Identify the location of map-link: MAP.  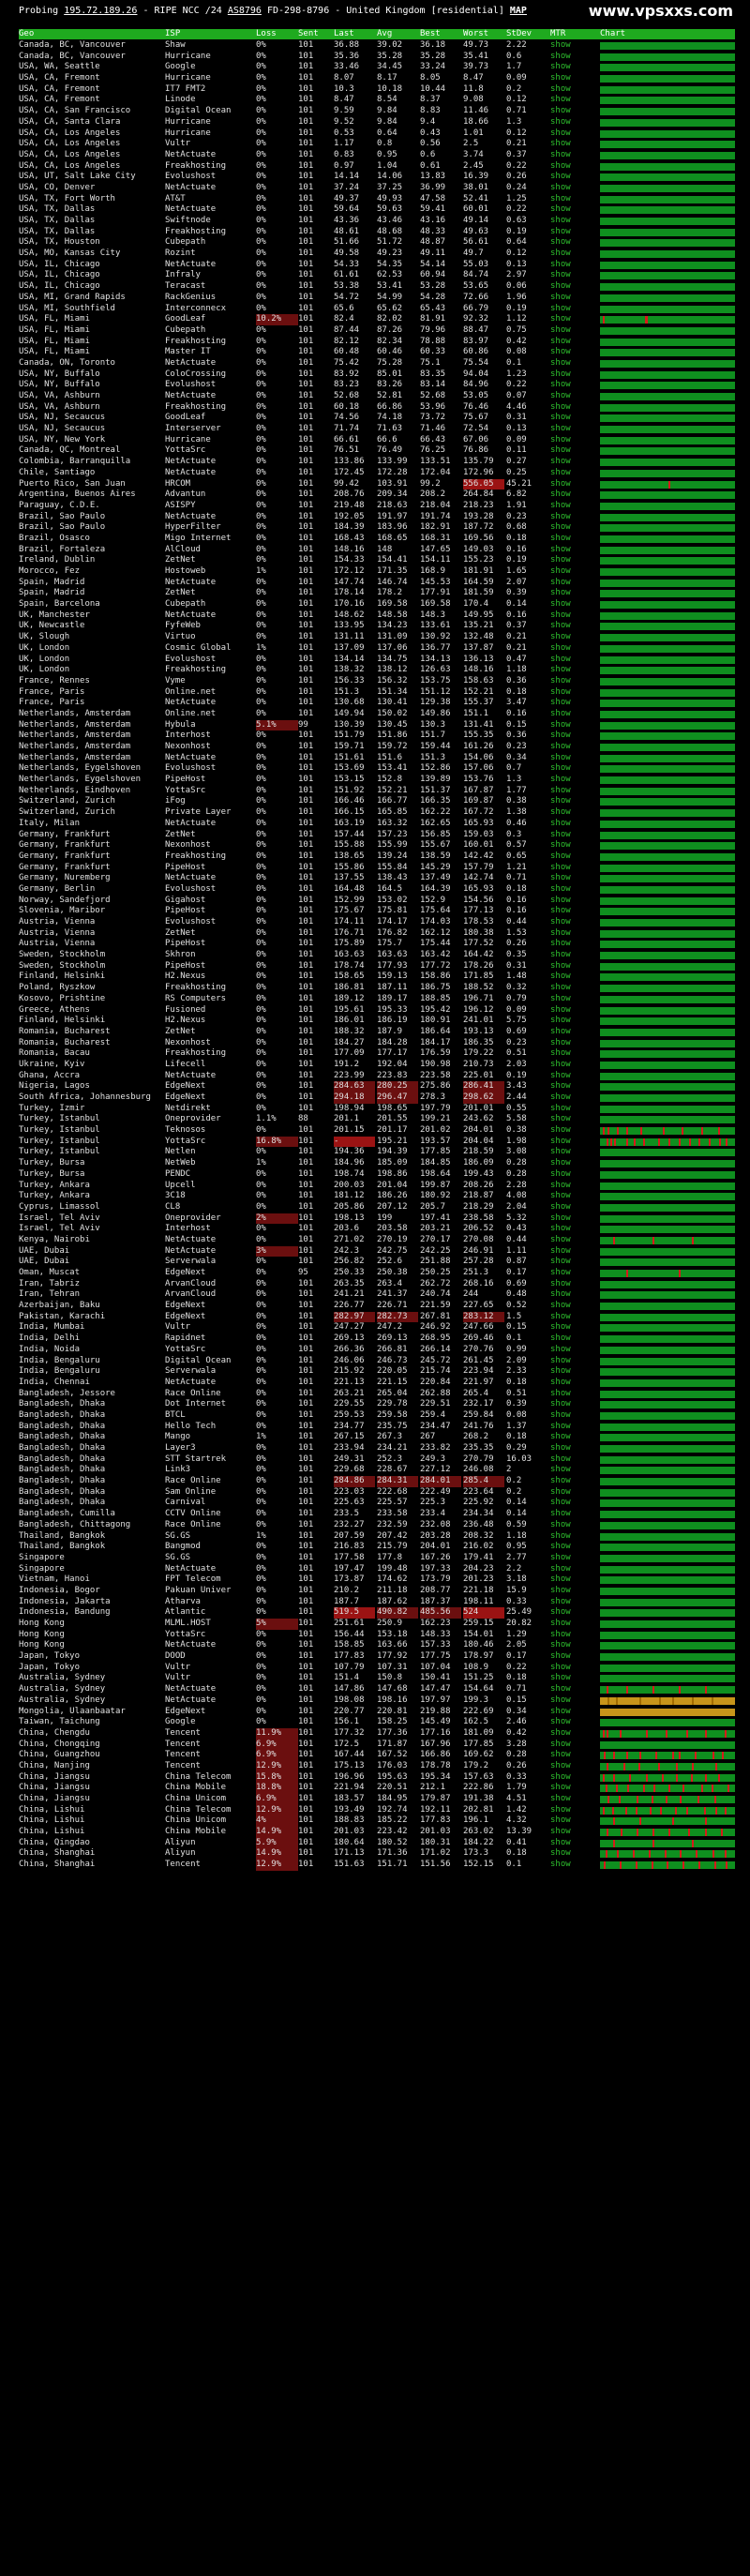
(518, 11).